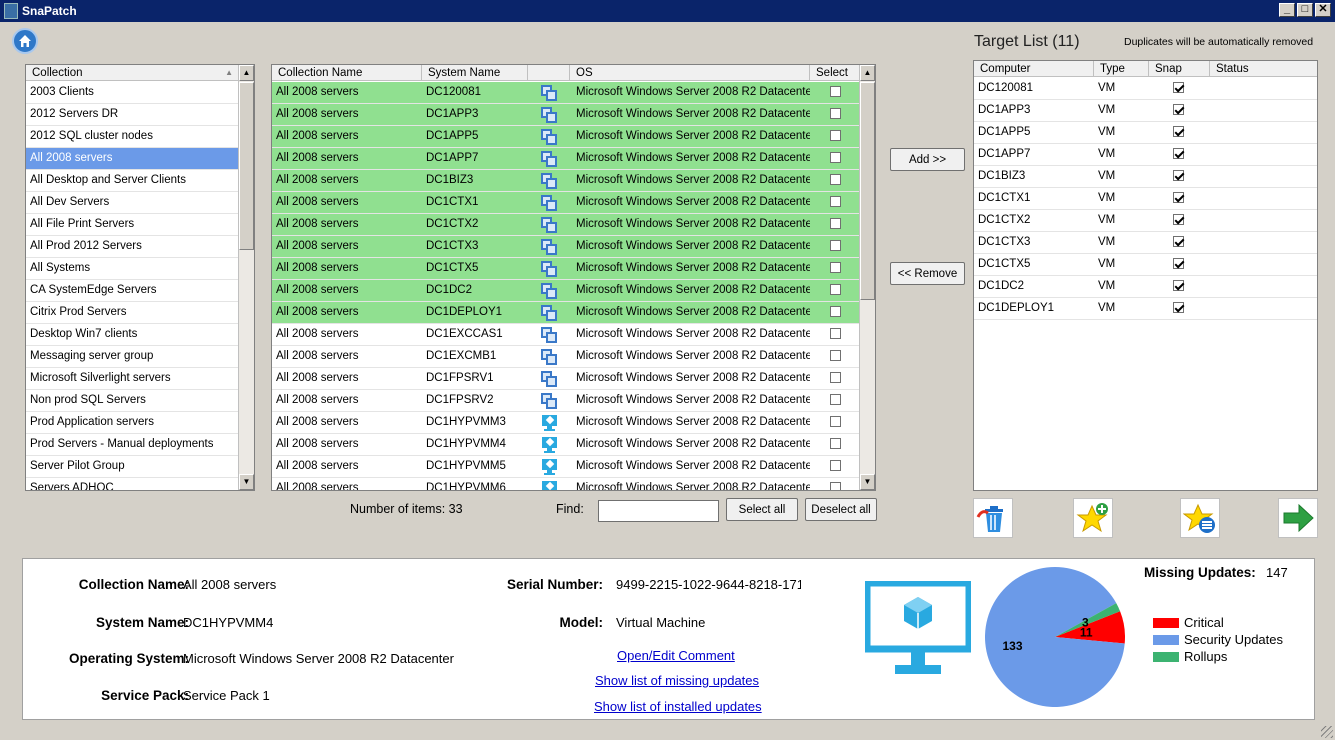 Image resolution: width=1335 pixels, height=740 pixels. I want to click on collection-item: Servers ADHOC, so click(132, 484).